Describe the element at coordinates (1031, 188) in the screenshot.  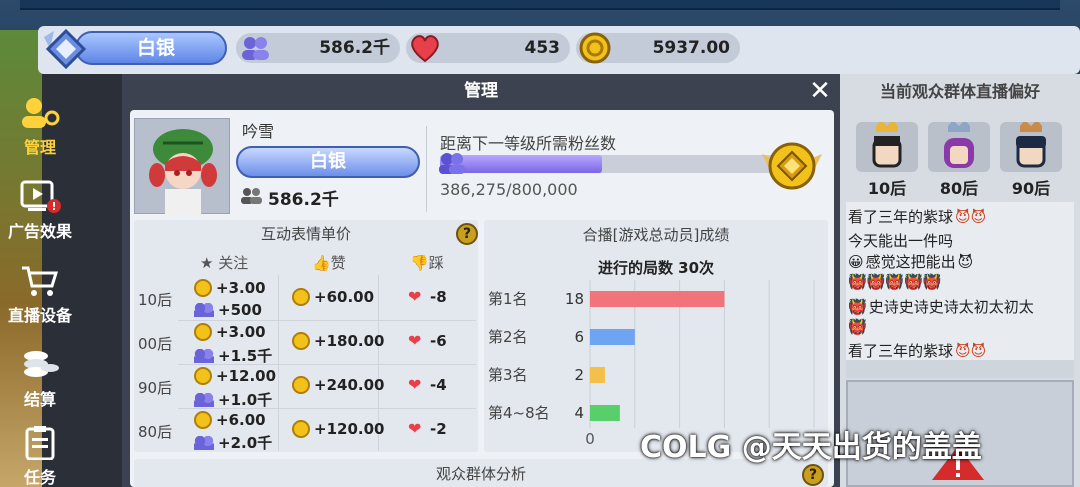
I see `preference-label: 90后` at that location.